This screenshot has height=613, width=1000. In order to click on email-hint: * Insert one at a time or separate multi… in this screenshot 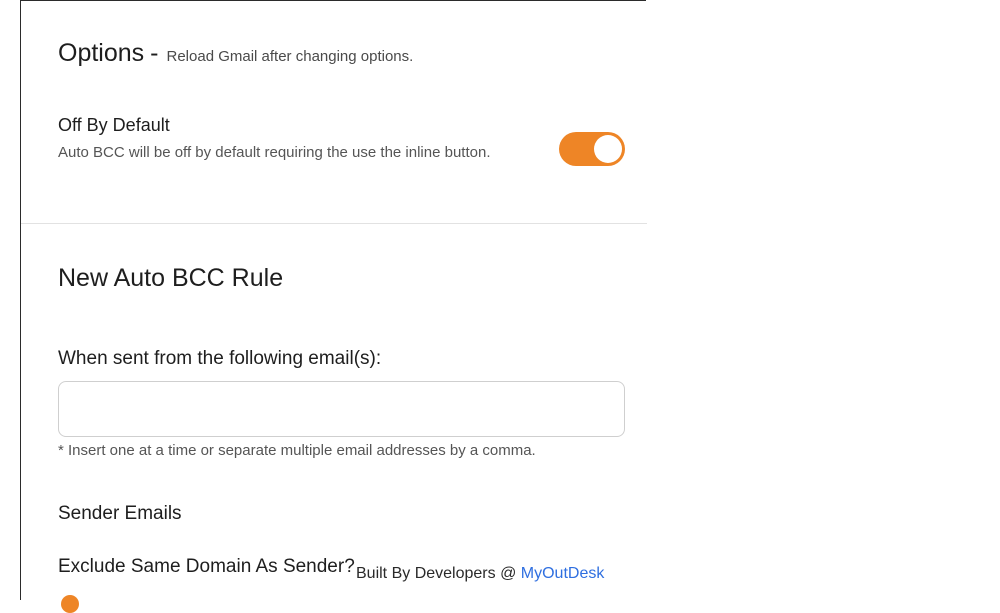, I will do `click(297, 450)`.